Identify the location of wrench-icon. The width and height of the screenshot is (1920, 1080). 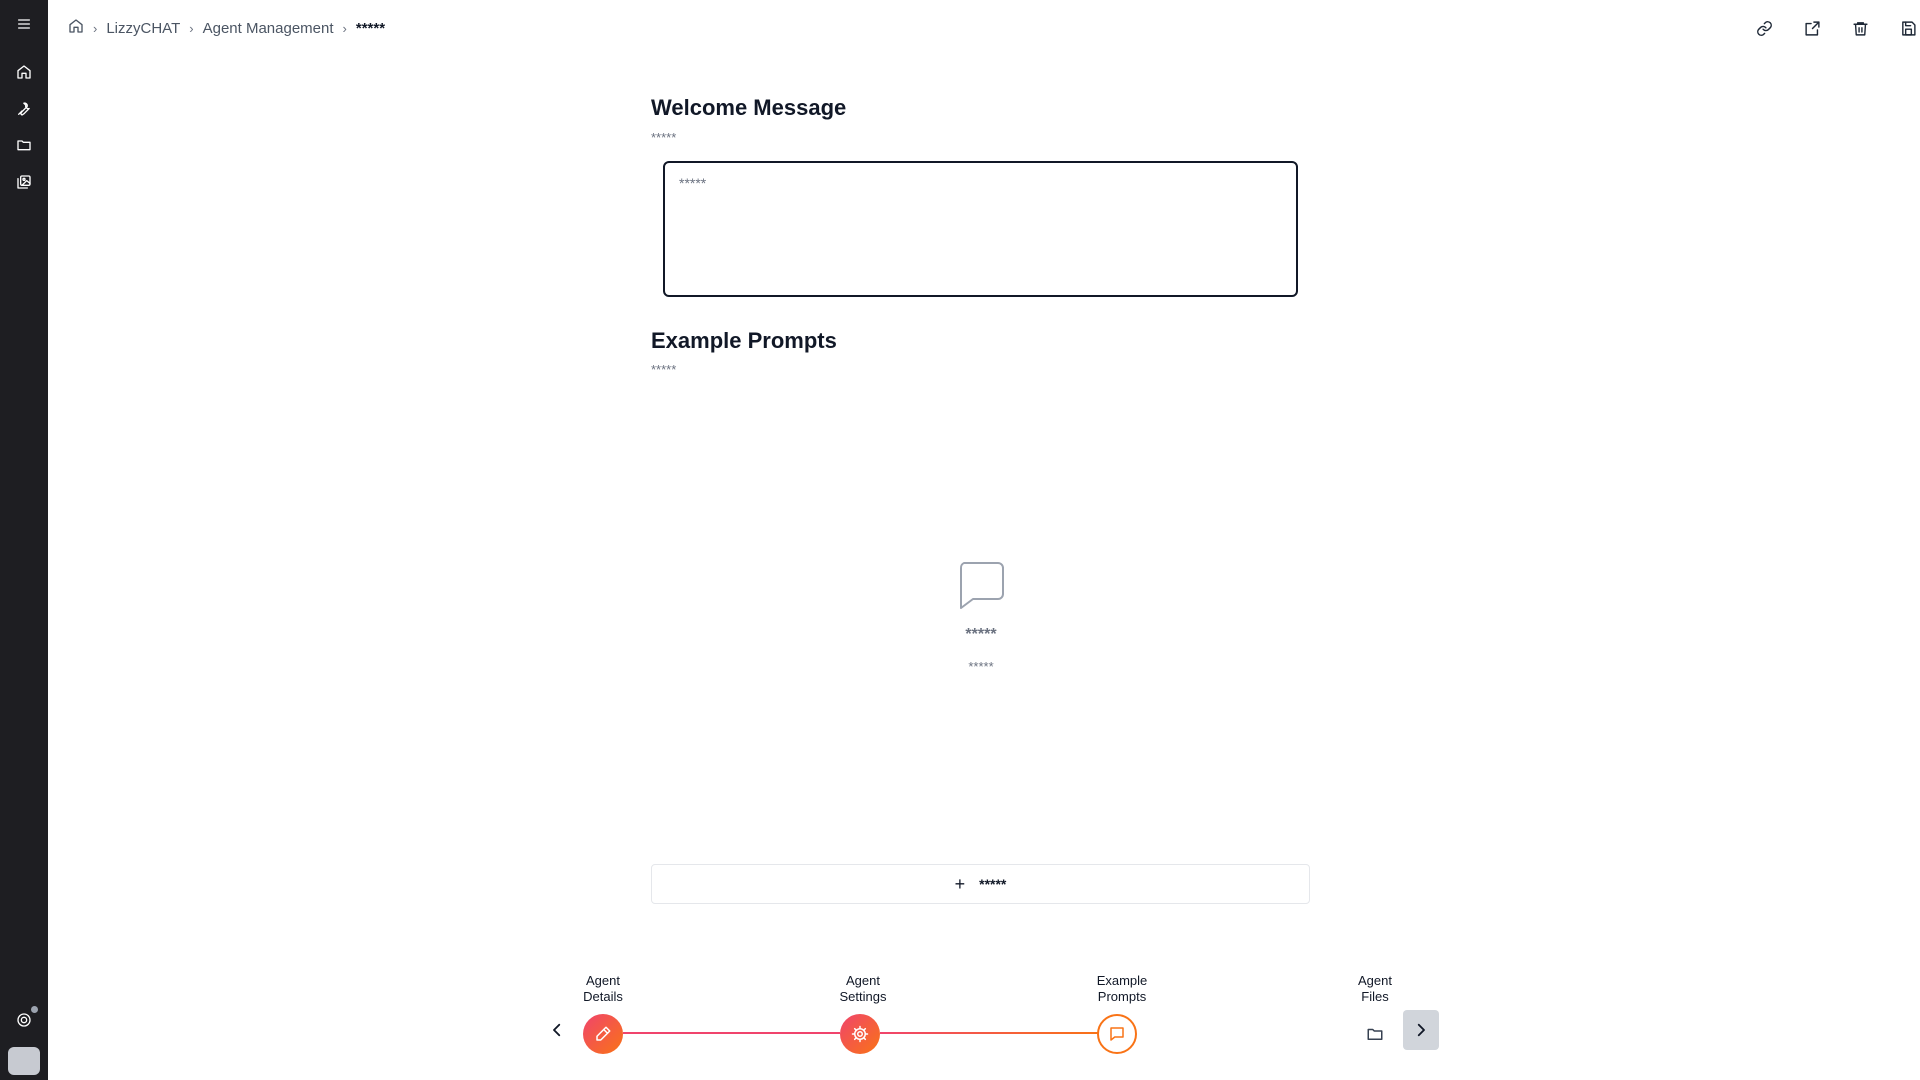
(24, 109).